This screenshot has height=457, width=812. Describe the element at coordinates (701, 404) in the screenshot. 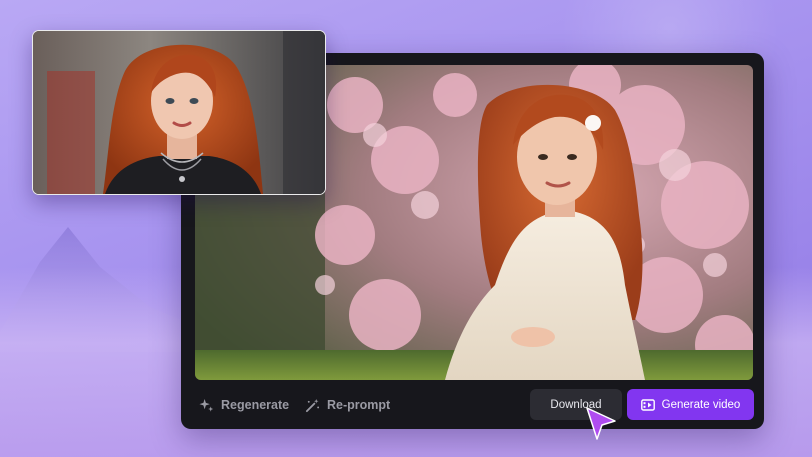

I see `generate-video-label: Generate video` at that location.